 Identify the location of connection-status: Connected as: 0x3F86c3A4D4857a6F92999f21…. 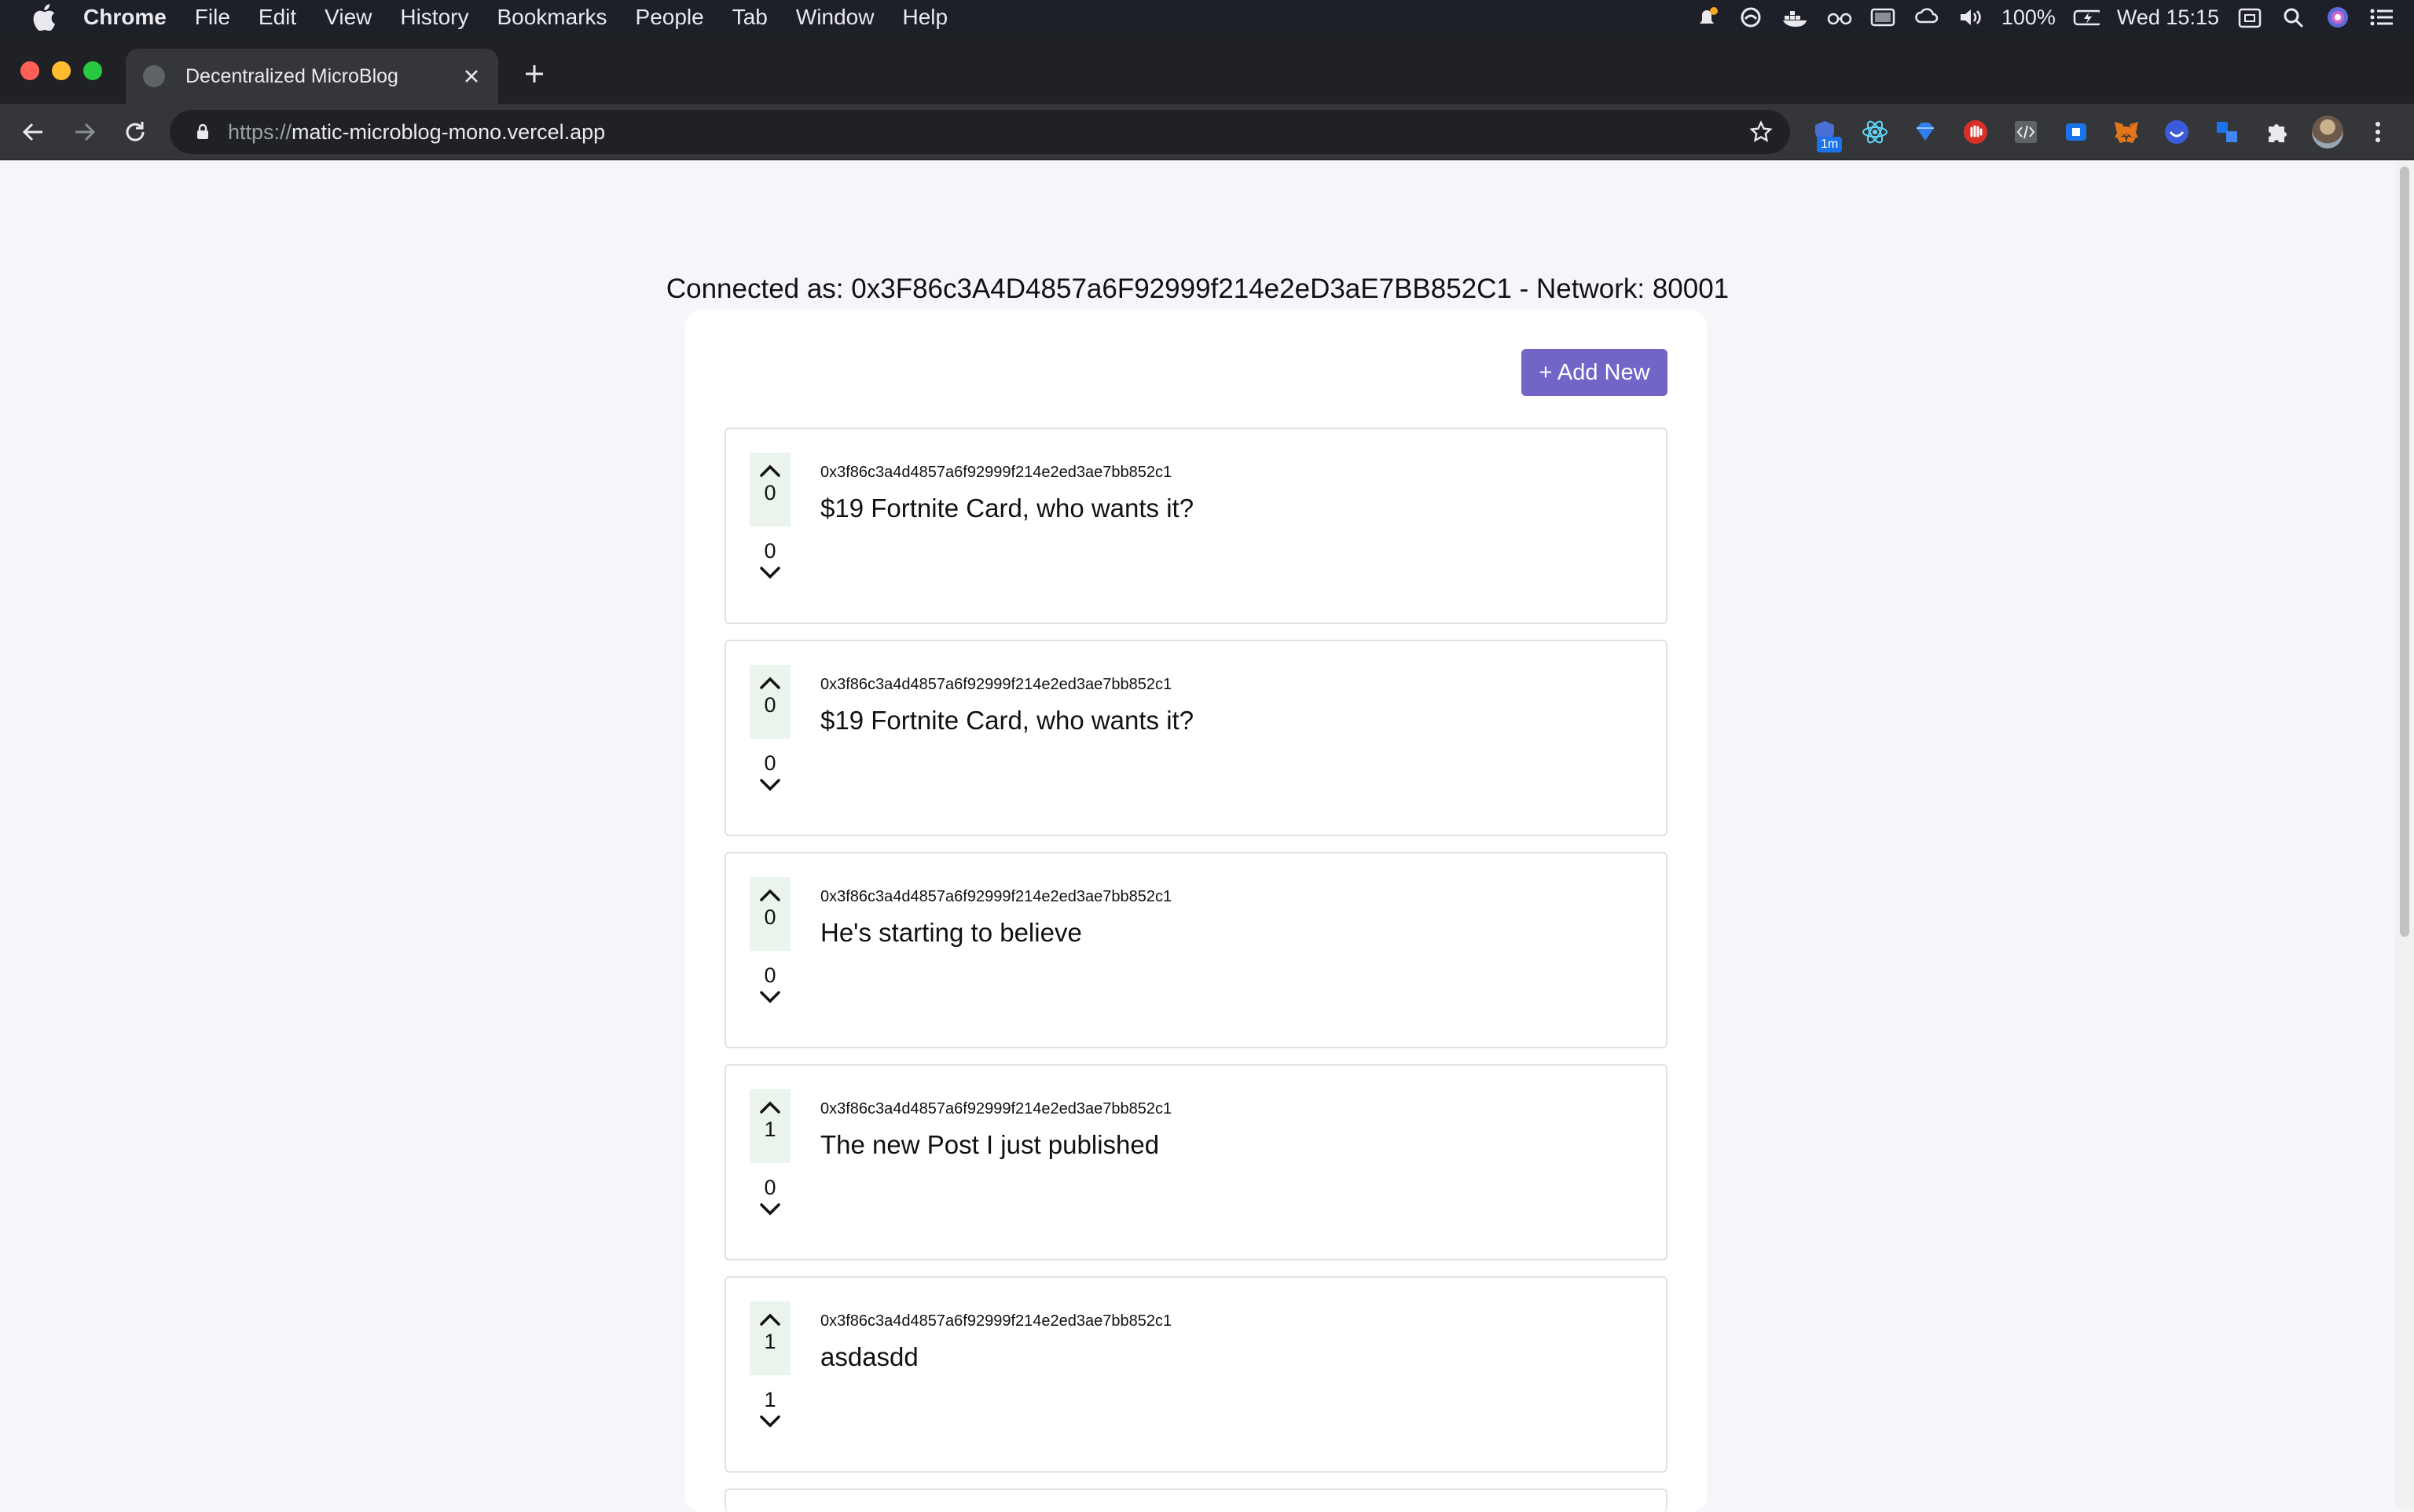
(1198, 288).